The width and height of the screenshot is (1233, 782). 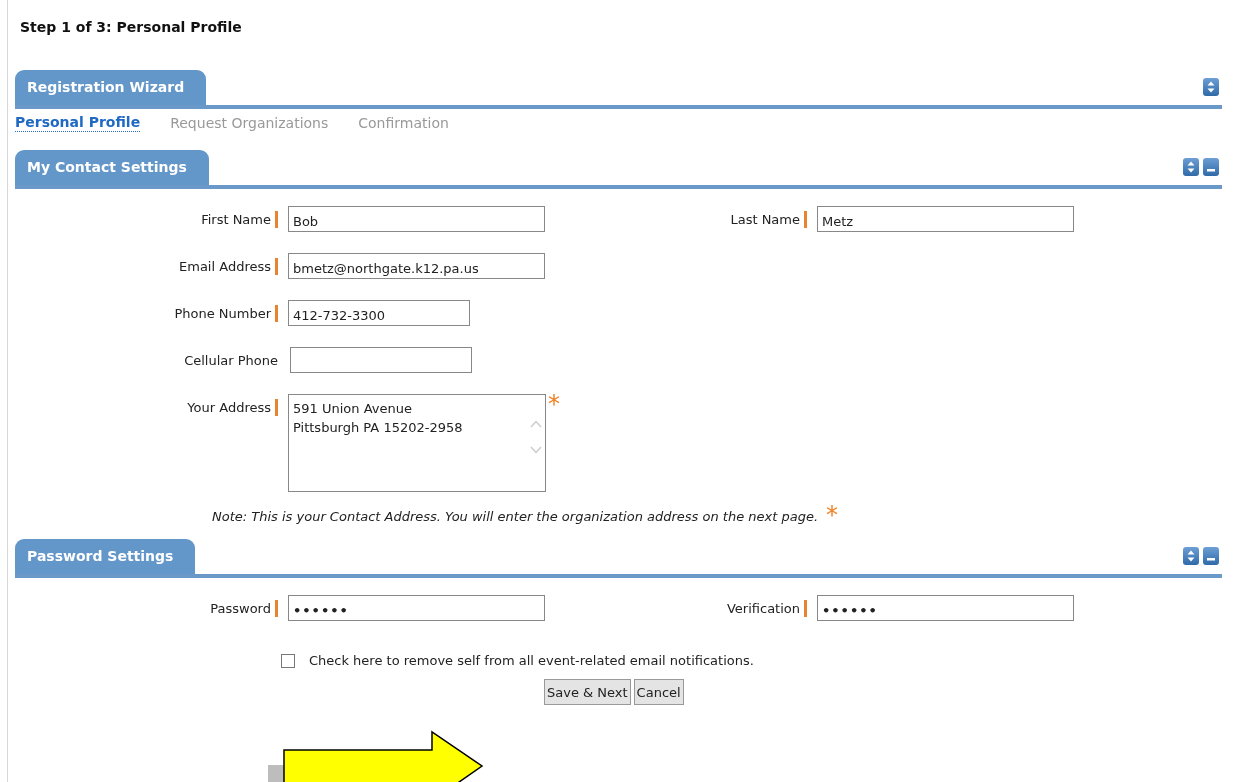 What do you see at coordinates (236, 219) in the screenshot?
I see `field-label: First Name` at bounding box center [236, 219].